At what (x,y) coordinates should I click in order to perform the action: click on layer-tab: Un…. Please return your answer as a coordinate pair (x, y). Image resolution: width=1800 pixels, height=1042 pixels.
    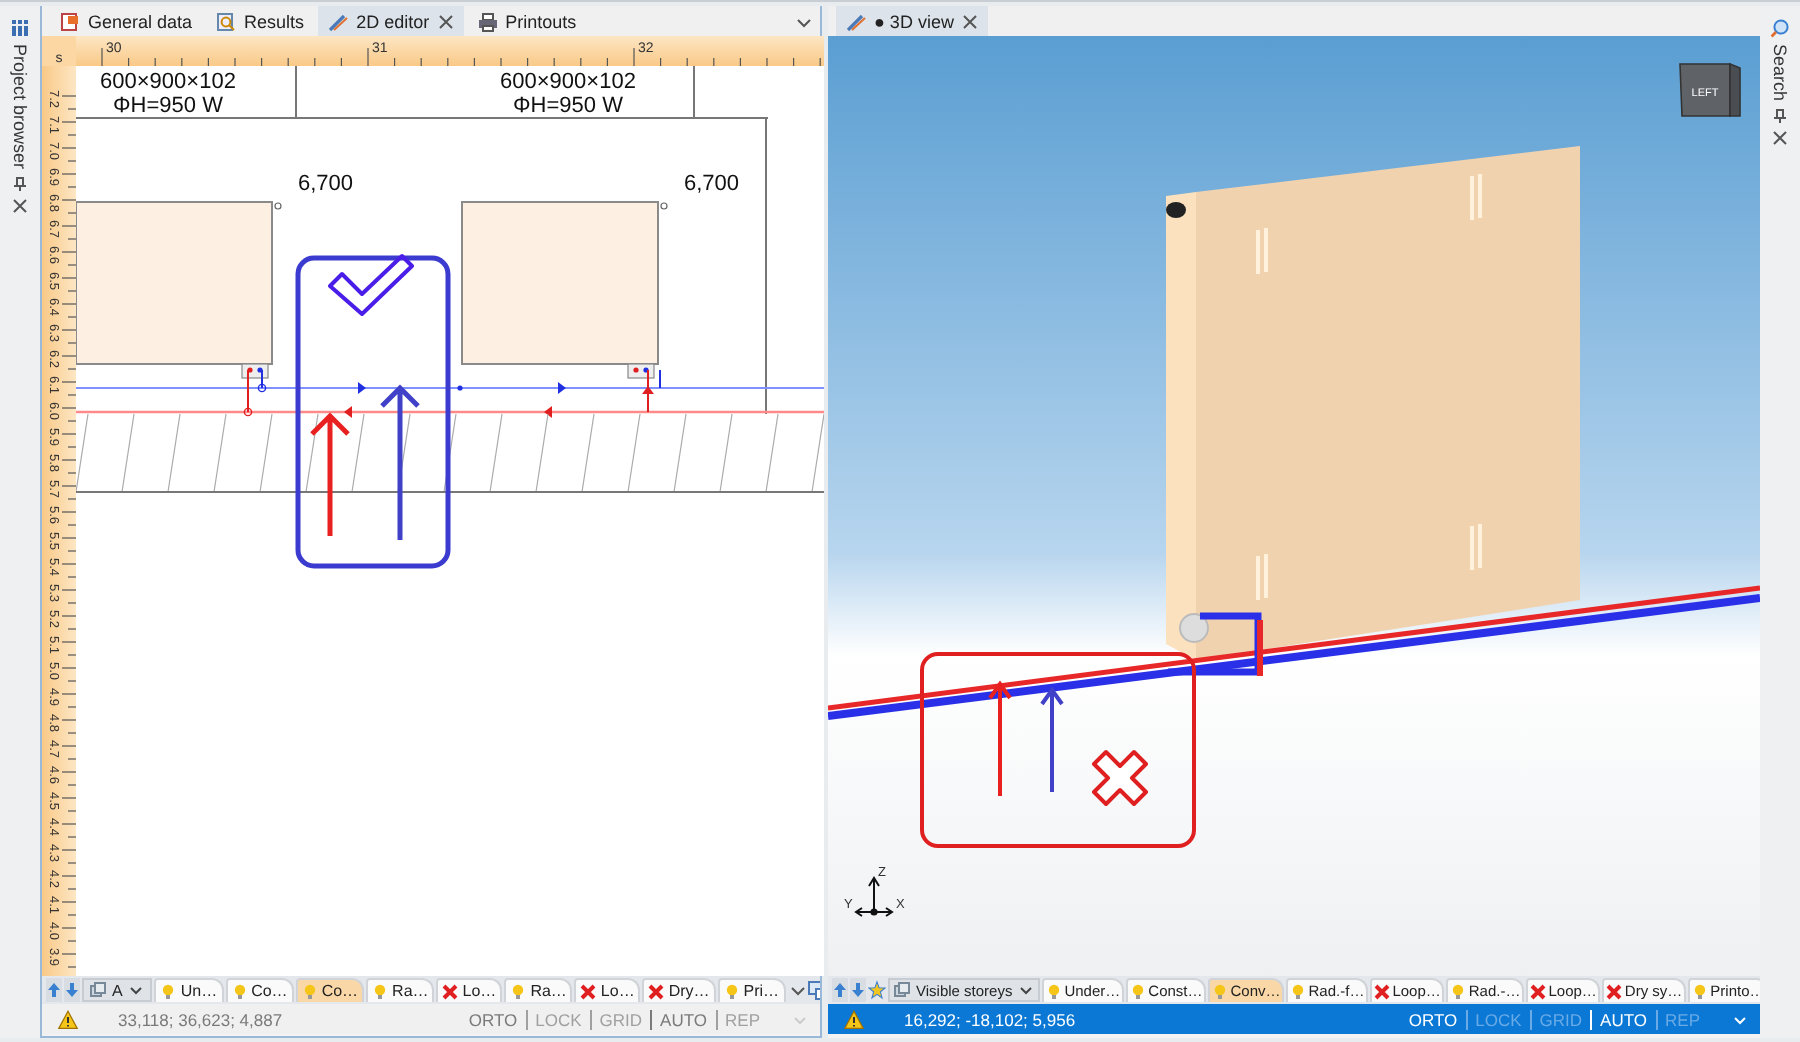
    Looking at the image, I should click on (189, 990).